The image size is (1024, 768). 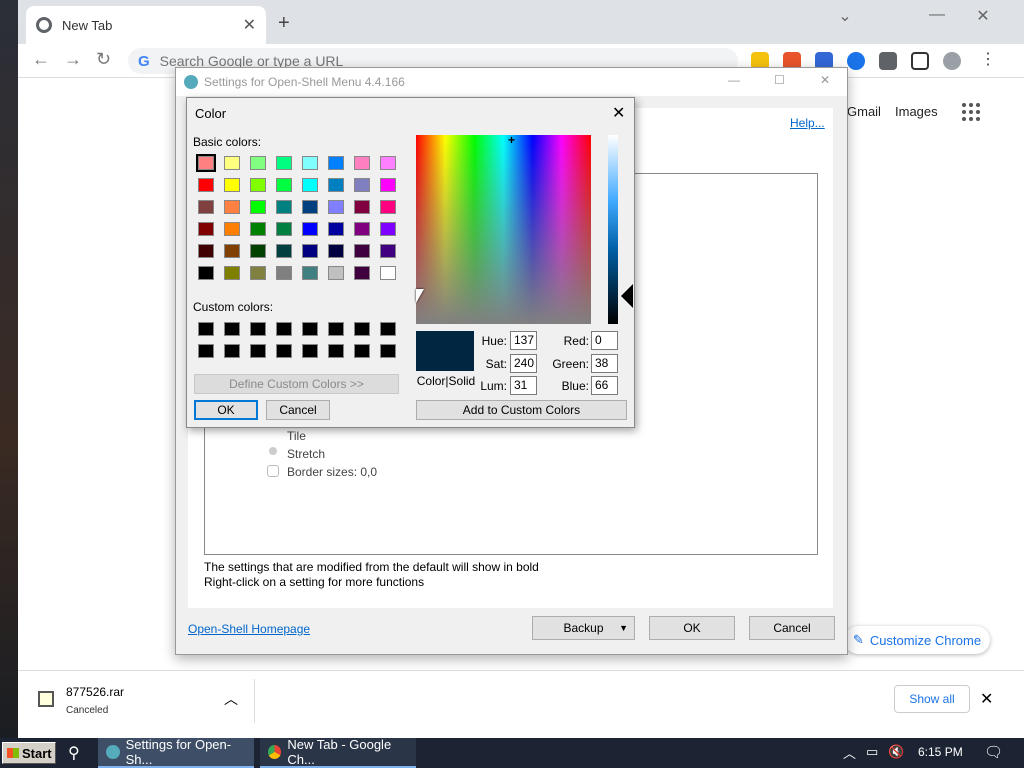 I want to click on gmail-link: Gmail, so click(x=864, y=111).